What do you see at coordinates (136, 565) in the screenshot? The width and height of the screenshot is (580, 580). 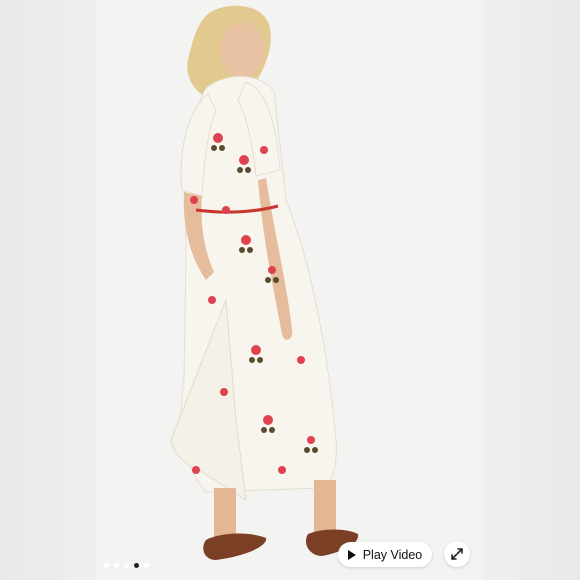 I see `carousel-dot-active` at bounding box center [136, 565].